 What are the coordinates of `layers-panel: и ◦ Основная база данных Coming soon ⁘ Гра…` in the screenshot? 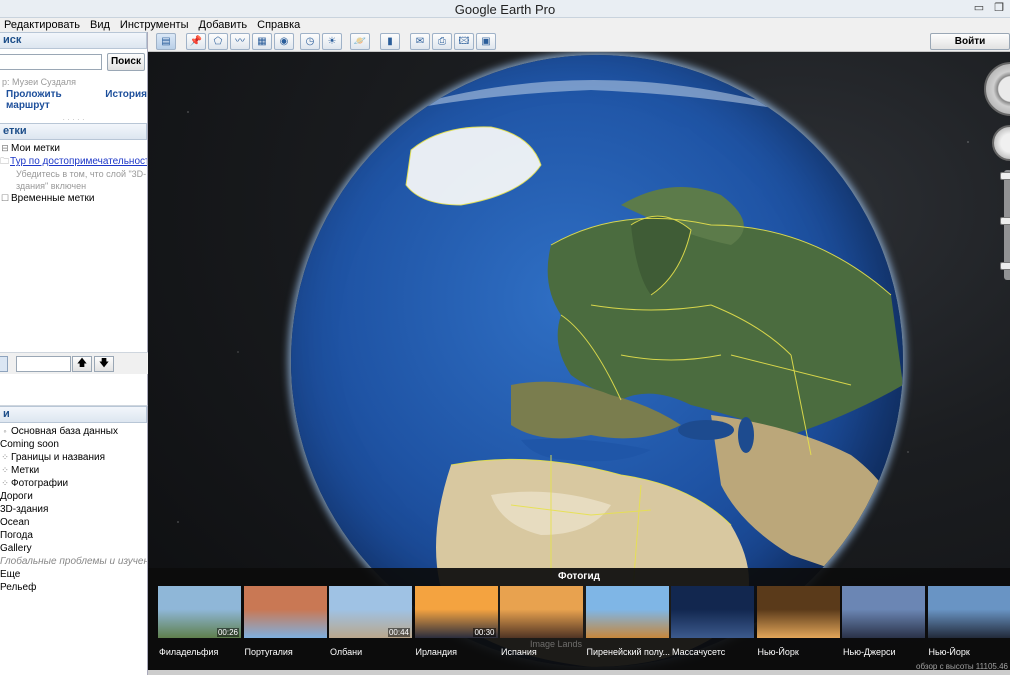 It's located at (74, 537).